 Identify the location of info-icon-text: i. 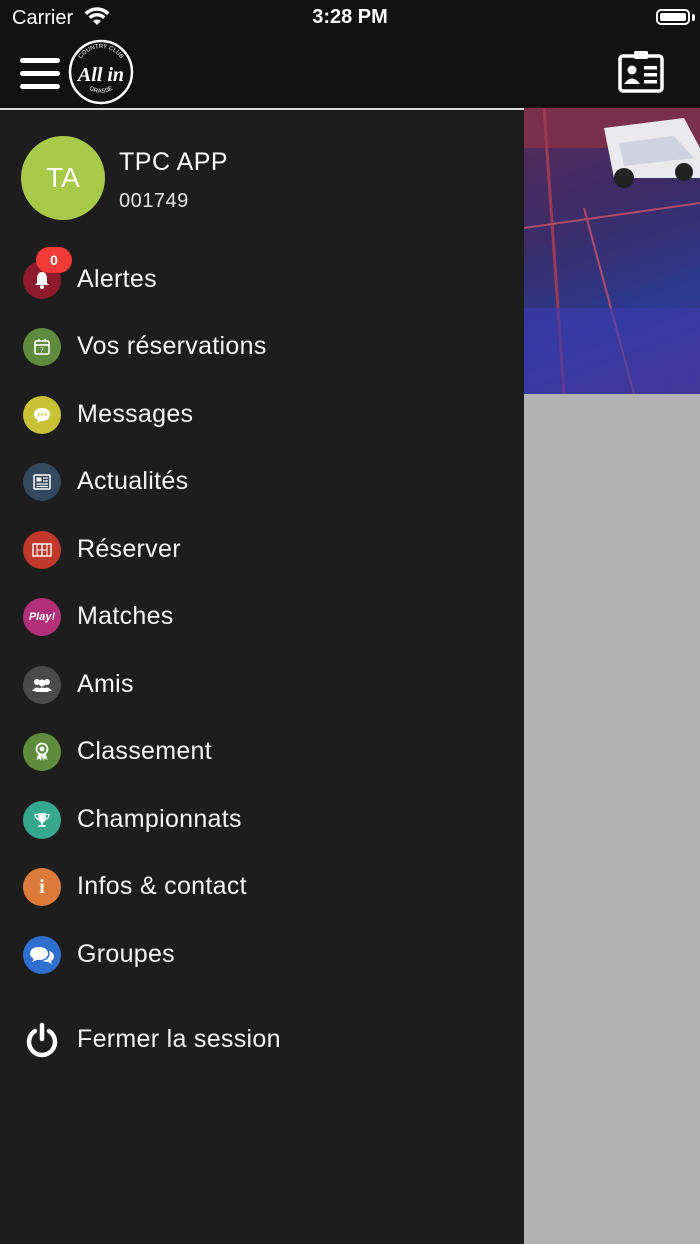
(42, 886).